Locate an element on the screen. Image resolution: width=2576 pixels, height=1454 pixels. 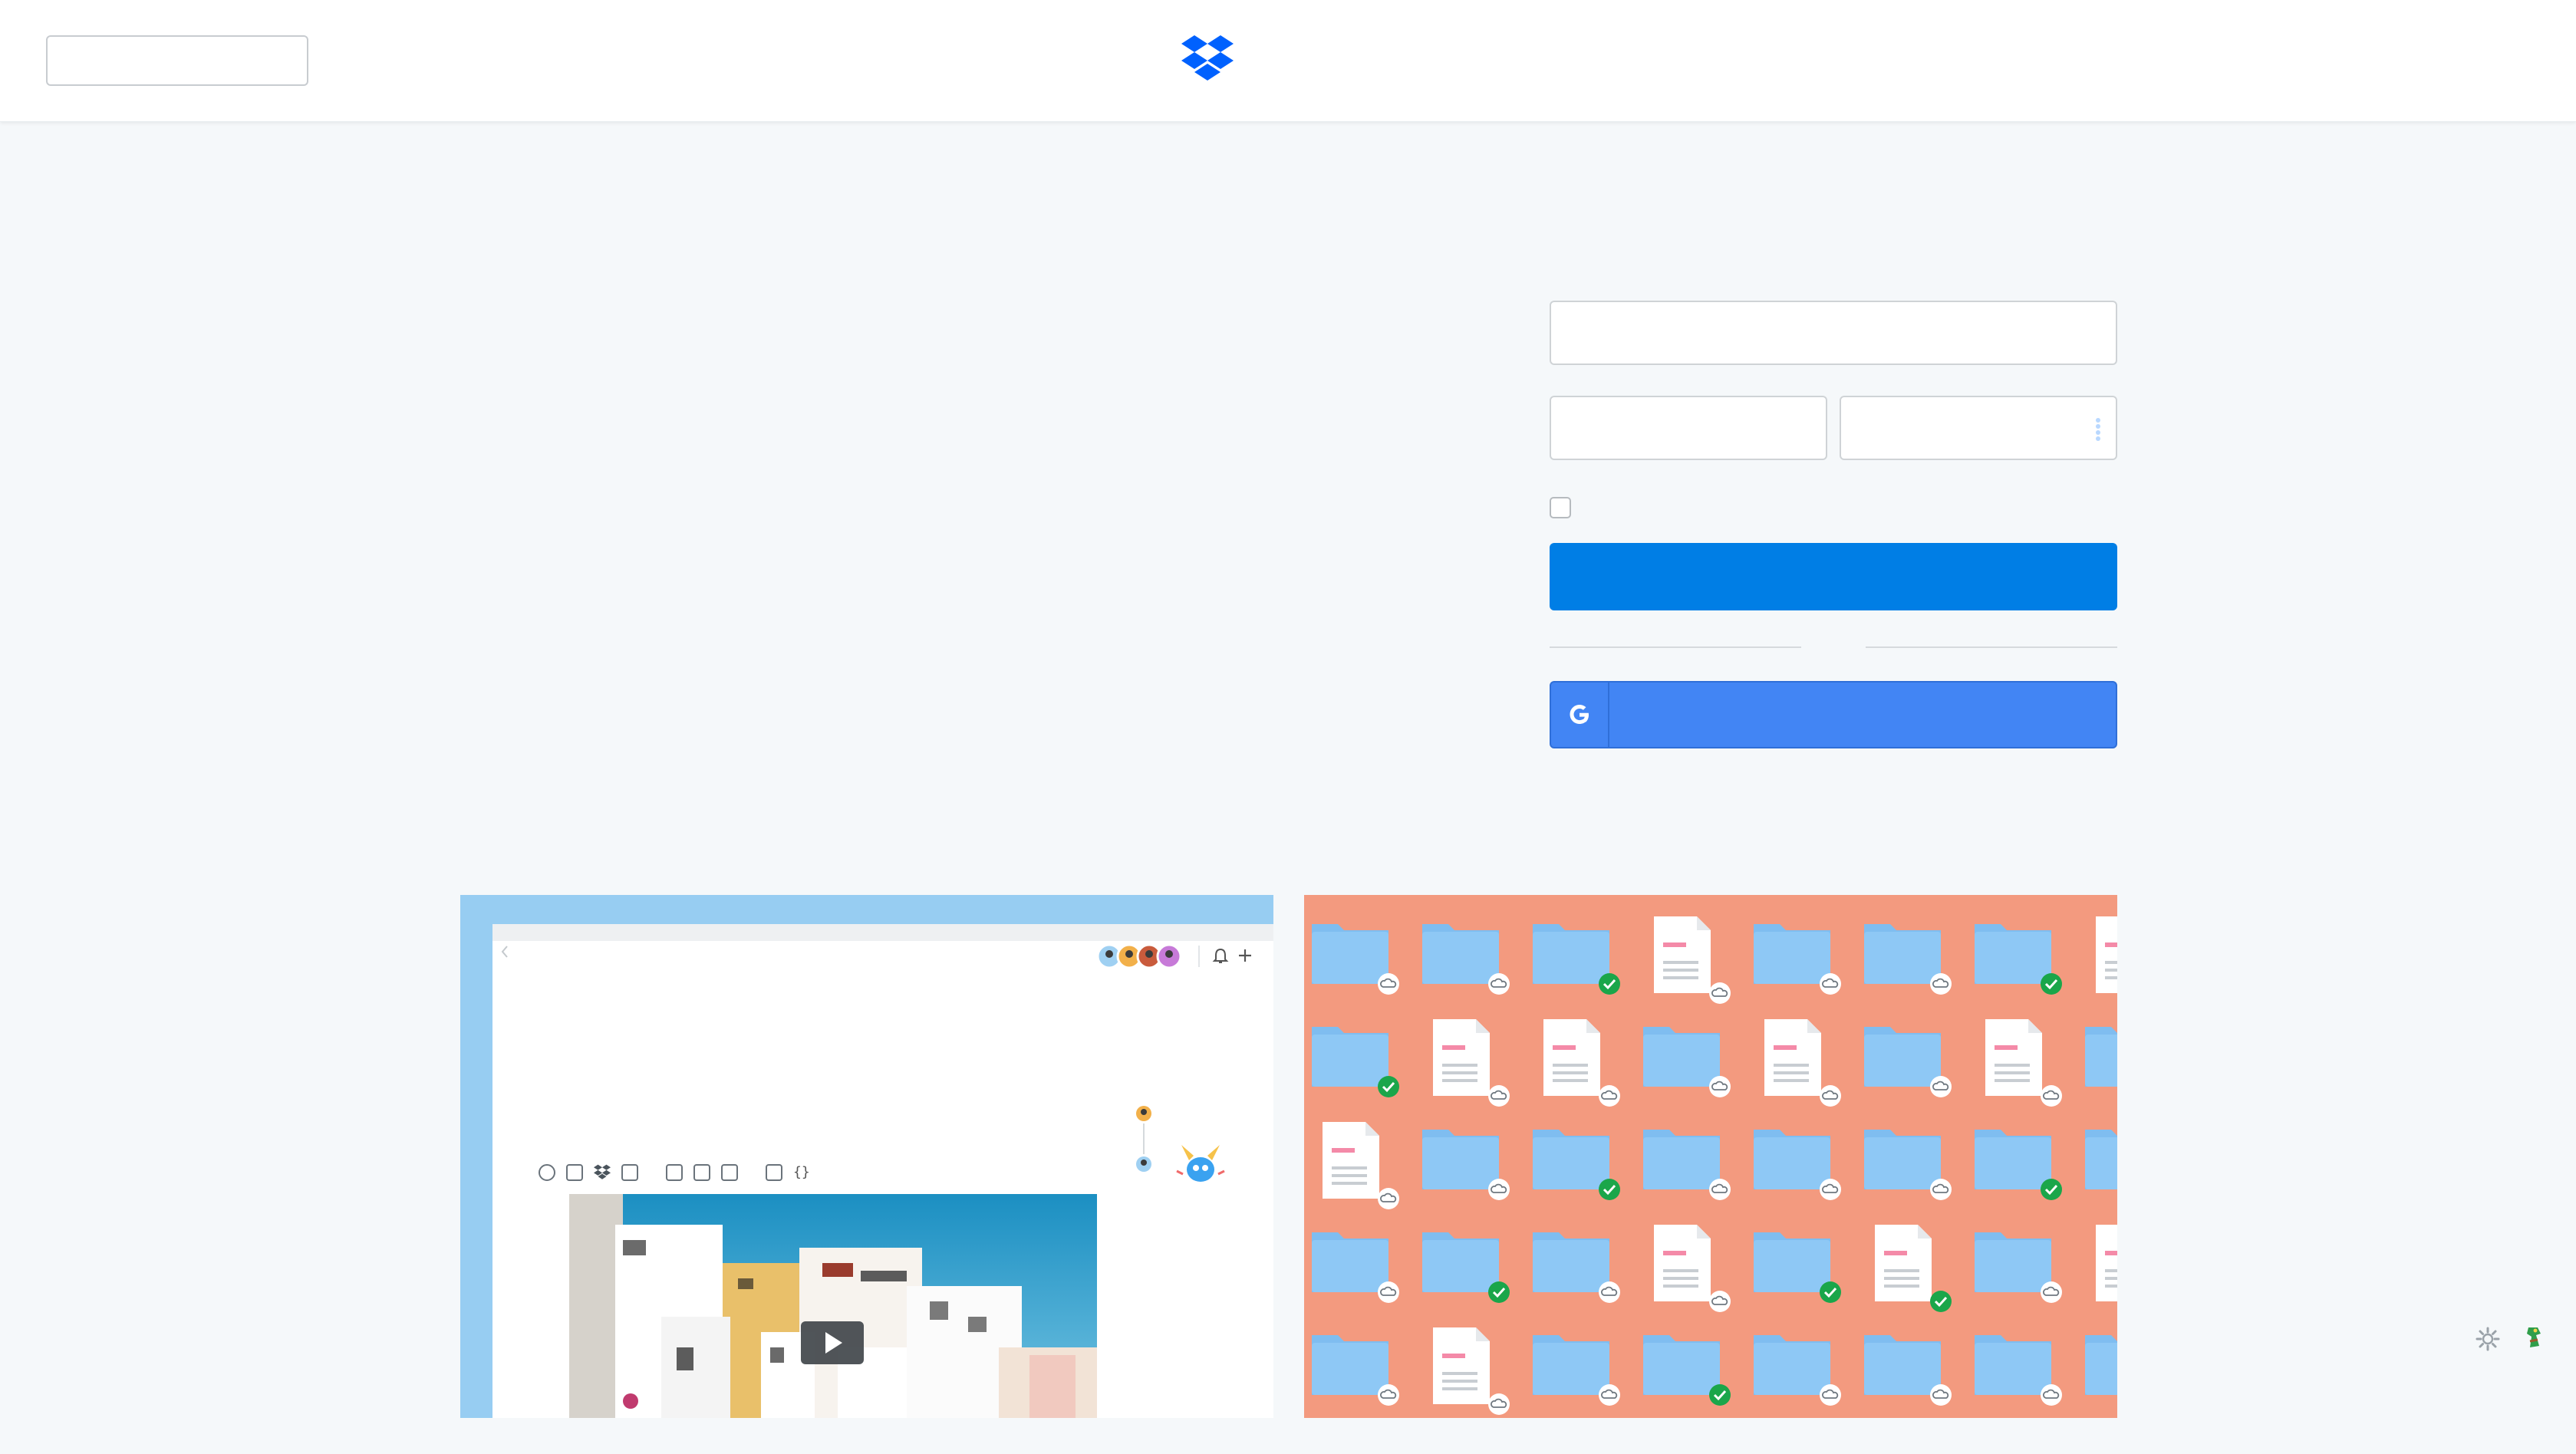
bell-icon is located at coordinates (1220, 956).